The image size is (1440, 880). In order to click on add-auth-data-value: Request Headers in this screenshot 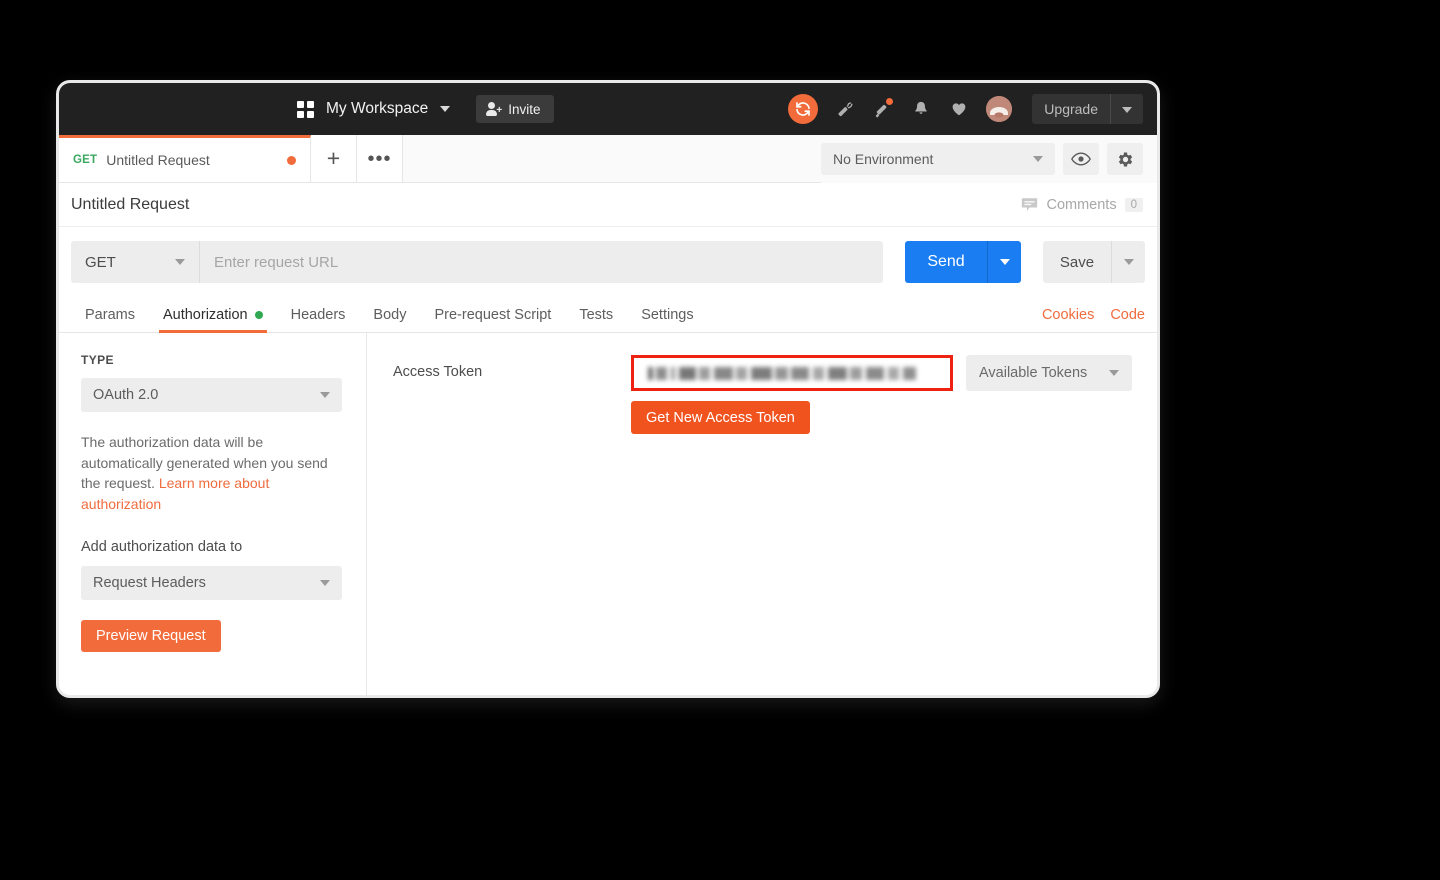, I will do `click(149, 582)`.